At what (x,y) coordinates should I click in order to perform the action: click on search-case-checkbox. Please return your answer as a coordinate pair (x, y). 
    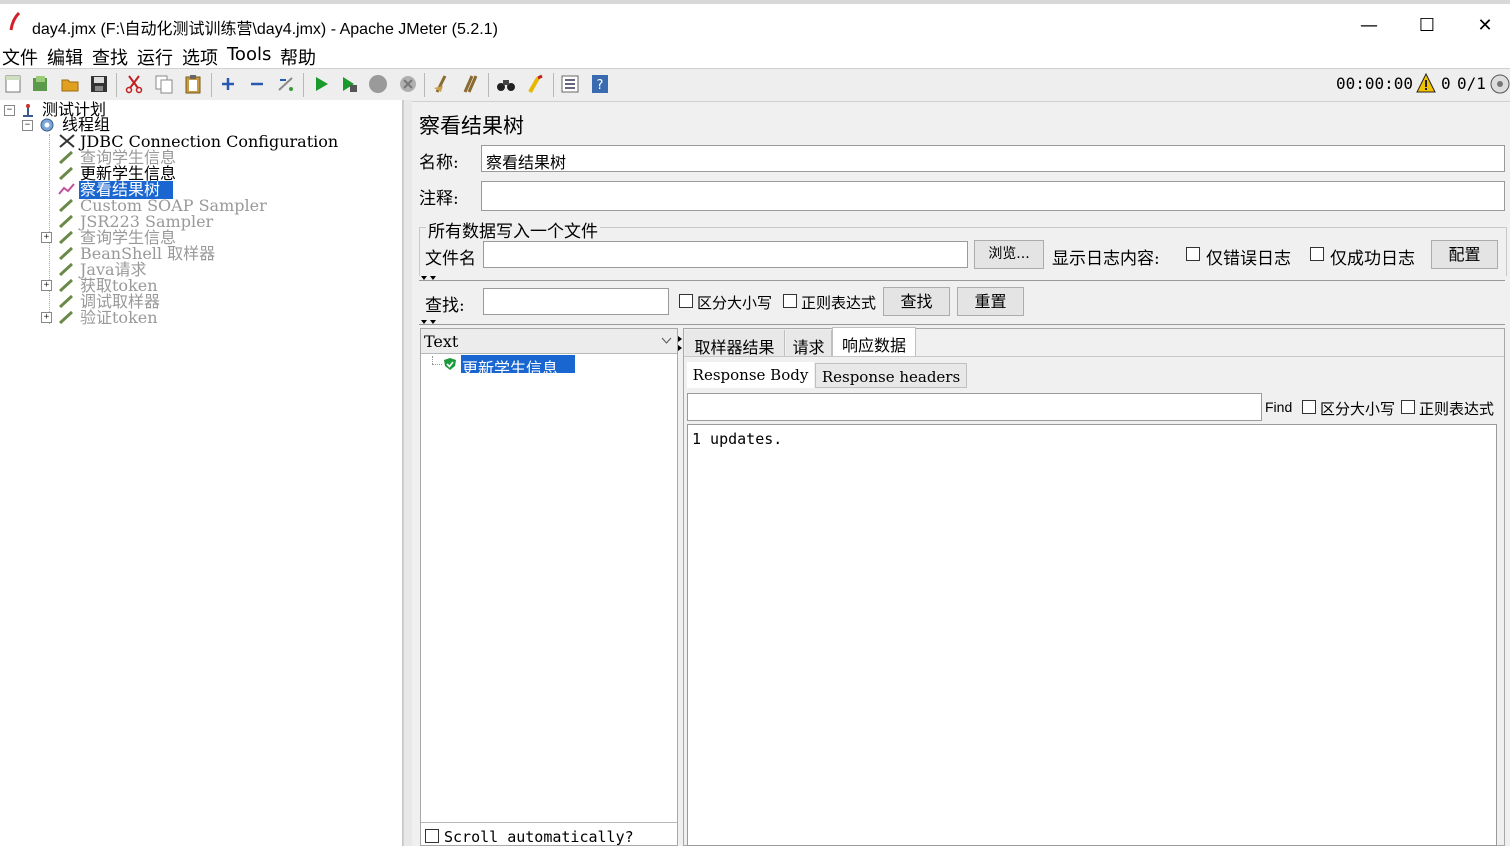
    Looking at the image, I should click on (686, 301).